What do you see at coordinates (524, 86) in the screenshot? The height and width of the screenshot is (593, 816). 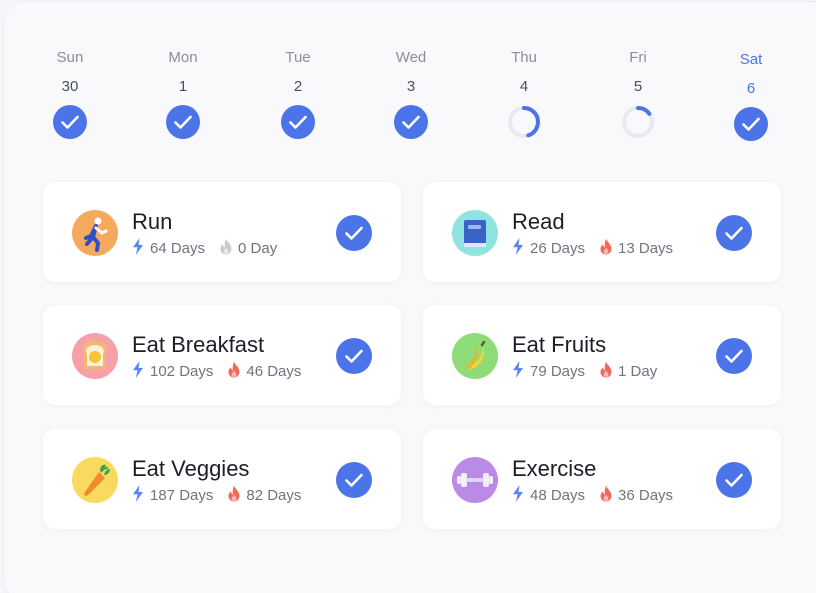 I see `day-date: 4` at bounding box center [524, 86].